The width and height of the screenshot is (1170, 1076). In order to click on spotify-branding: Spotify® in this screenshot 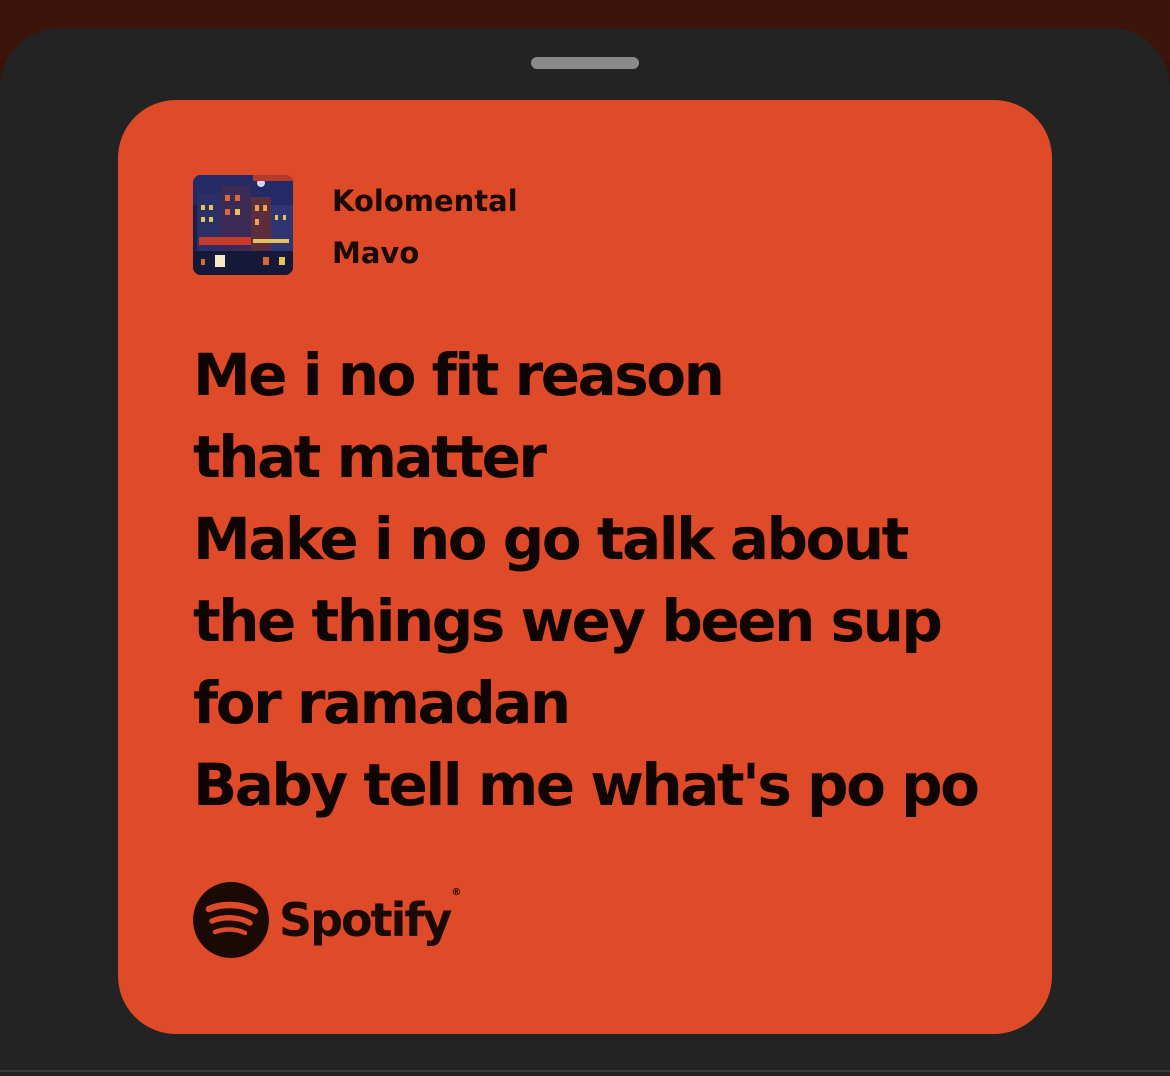, I will do `click(327, 920)`.